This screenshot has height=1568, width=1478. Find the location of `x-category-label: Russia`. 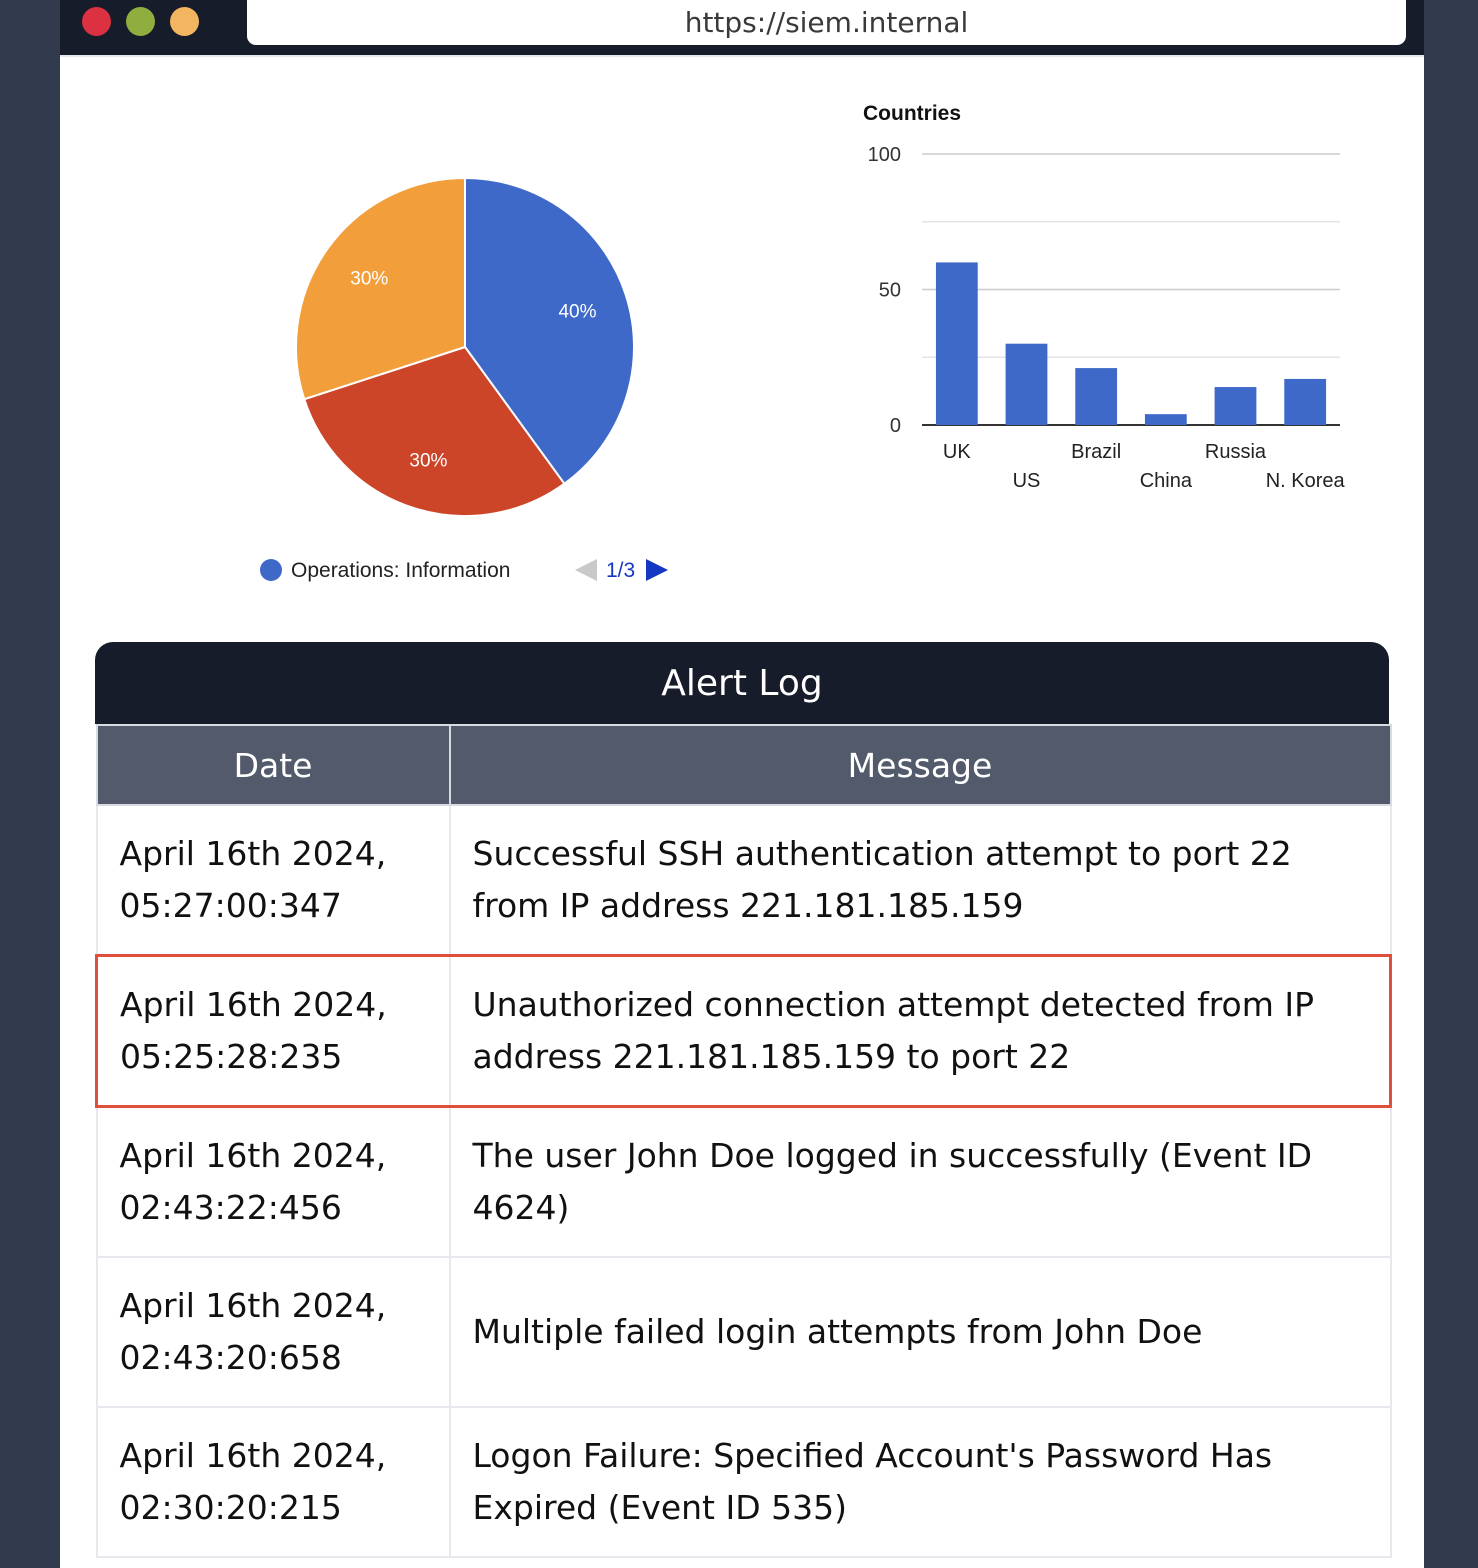

x-category-label: Russia is located at coordinates (1236, 452).